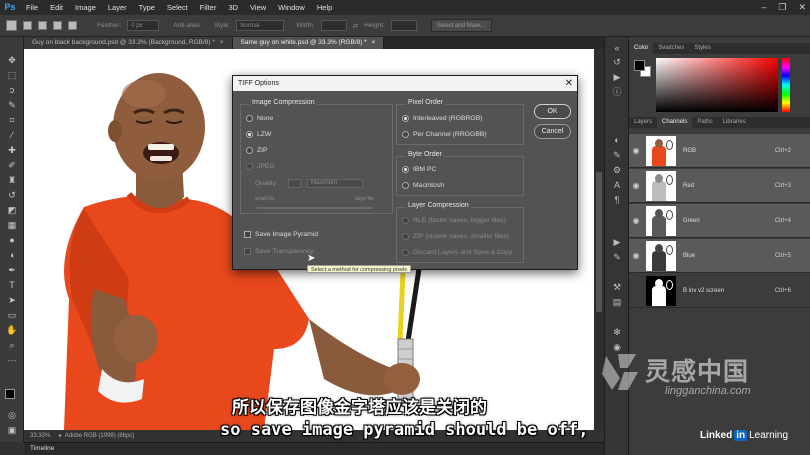 The height and width of the screenshot is (455, 810). What do you see at coordinates (12, 360) in the screenshot?
I see `more-tools-icon: ···` at bounding box center [12, 360].